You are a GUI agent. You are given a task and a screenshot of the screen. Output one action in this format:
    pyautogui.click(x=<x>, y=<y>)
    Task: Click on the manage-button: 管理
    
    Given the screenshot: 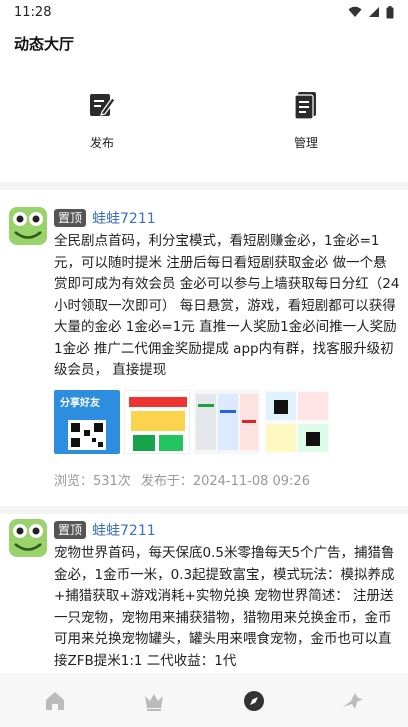 What is the action you would take?
    pyautogui.click(x=306, y=120)
    